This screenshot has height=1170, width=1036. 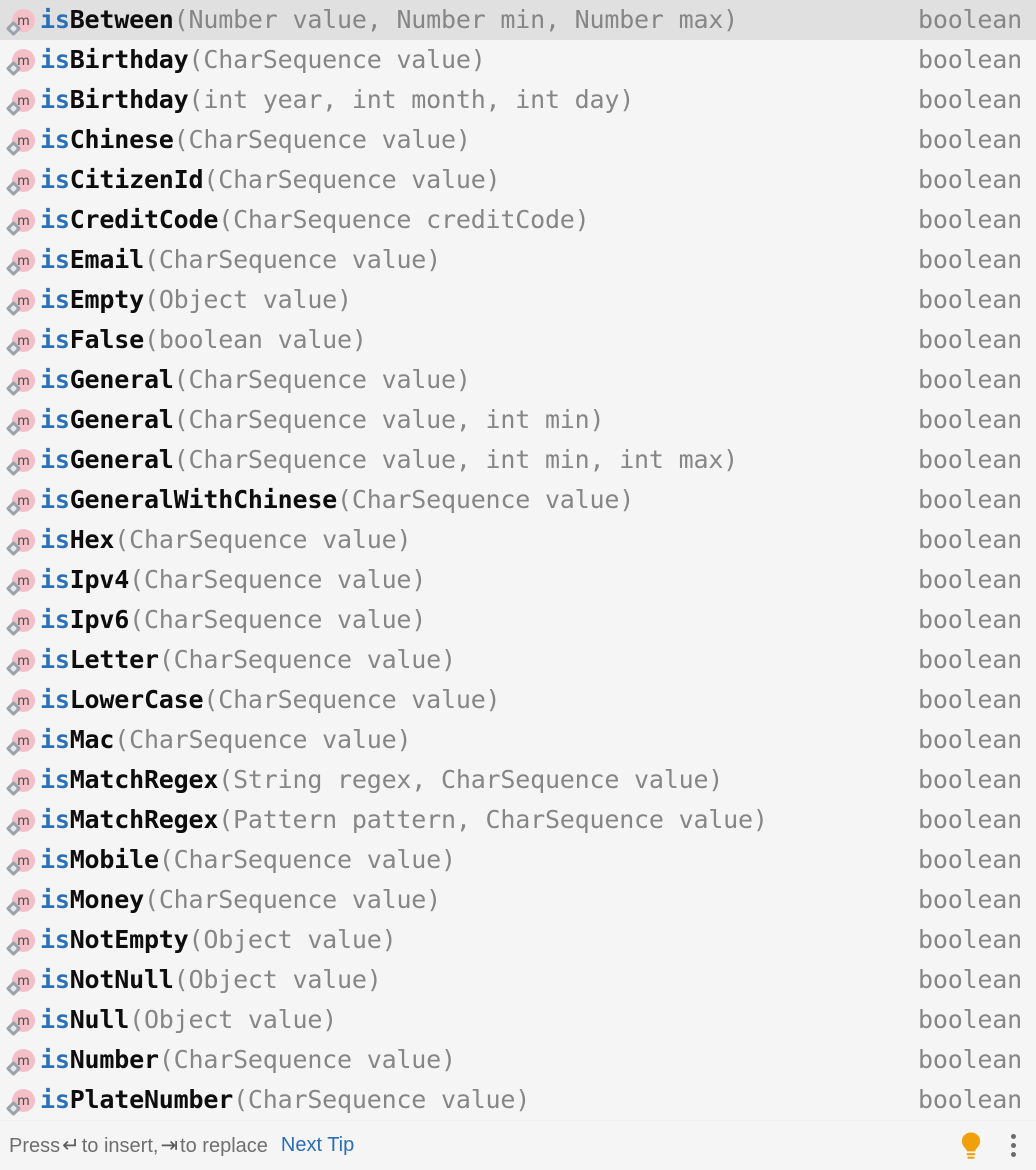 I want to click on method-signature: isHex(CharSequence value), so click(x=466, y=540).